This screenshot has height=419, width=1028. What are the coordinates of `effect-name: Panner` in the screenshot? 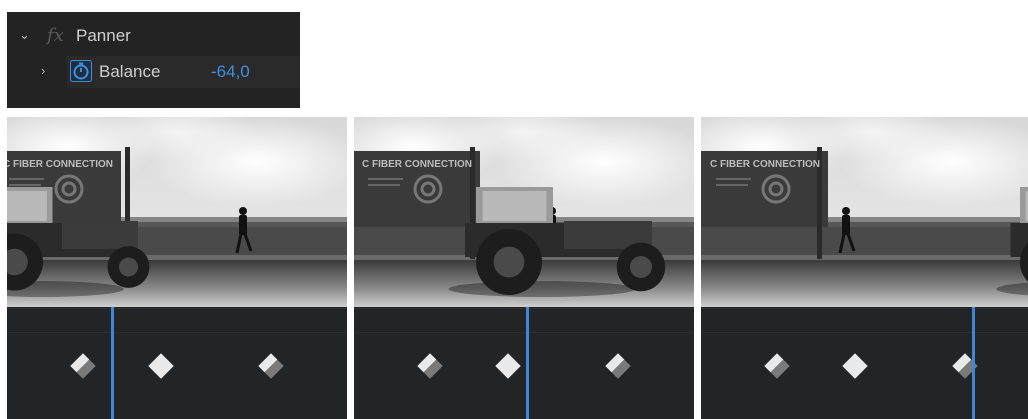 It's located at (103, 35).